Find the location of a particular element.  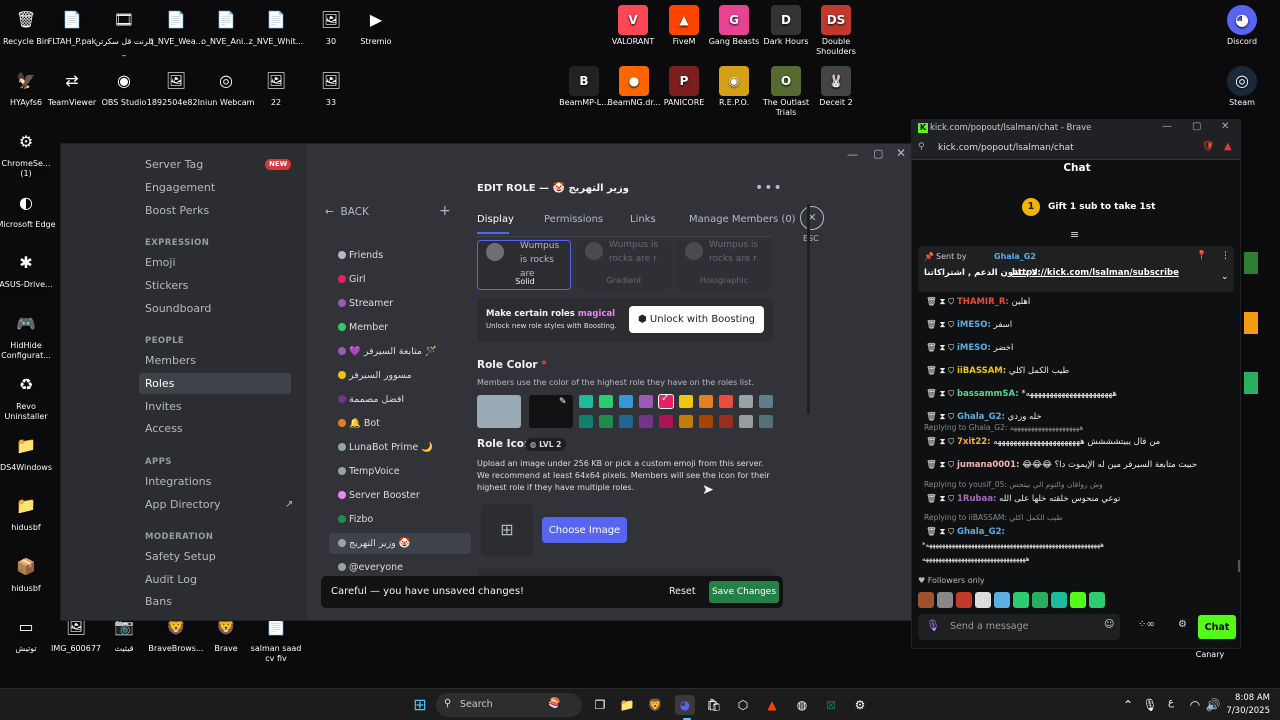

gift-sub-text: Gift 1 sub to take 1st is located at coordinates (1101, 207).